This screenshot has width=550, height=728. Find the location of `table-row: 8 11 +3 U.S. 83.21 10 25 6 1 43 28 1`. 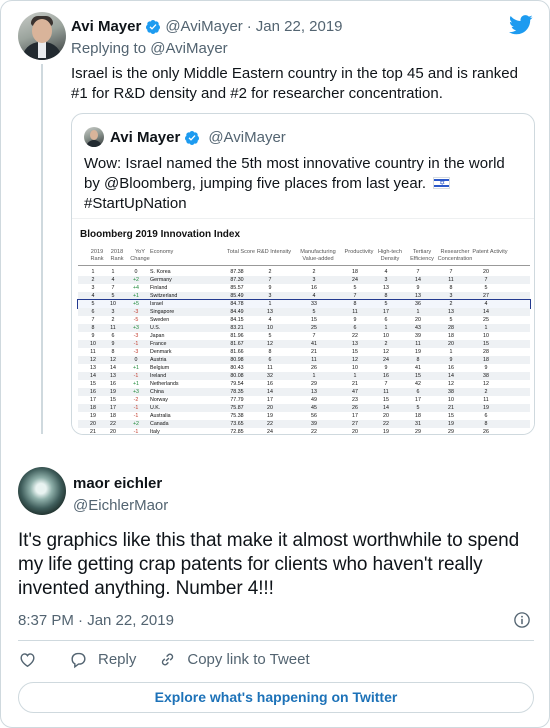

table-row: 8 11 +3 U.S. 83.21 10 25 6 1 43 28 1 is located at coordinates (304, 328).